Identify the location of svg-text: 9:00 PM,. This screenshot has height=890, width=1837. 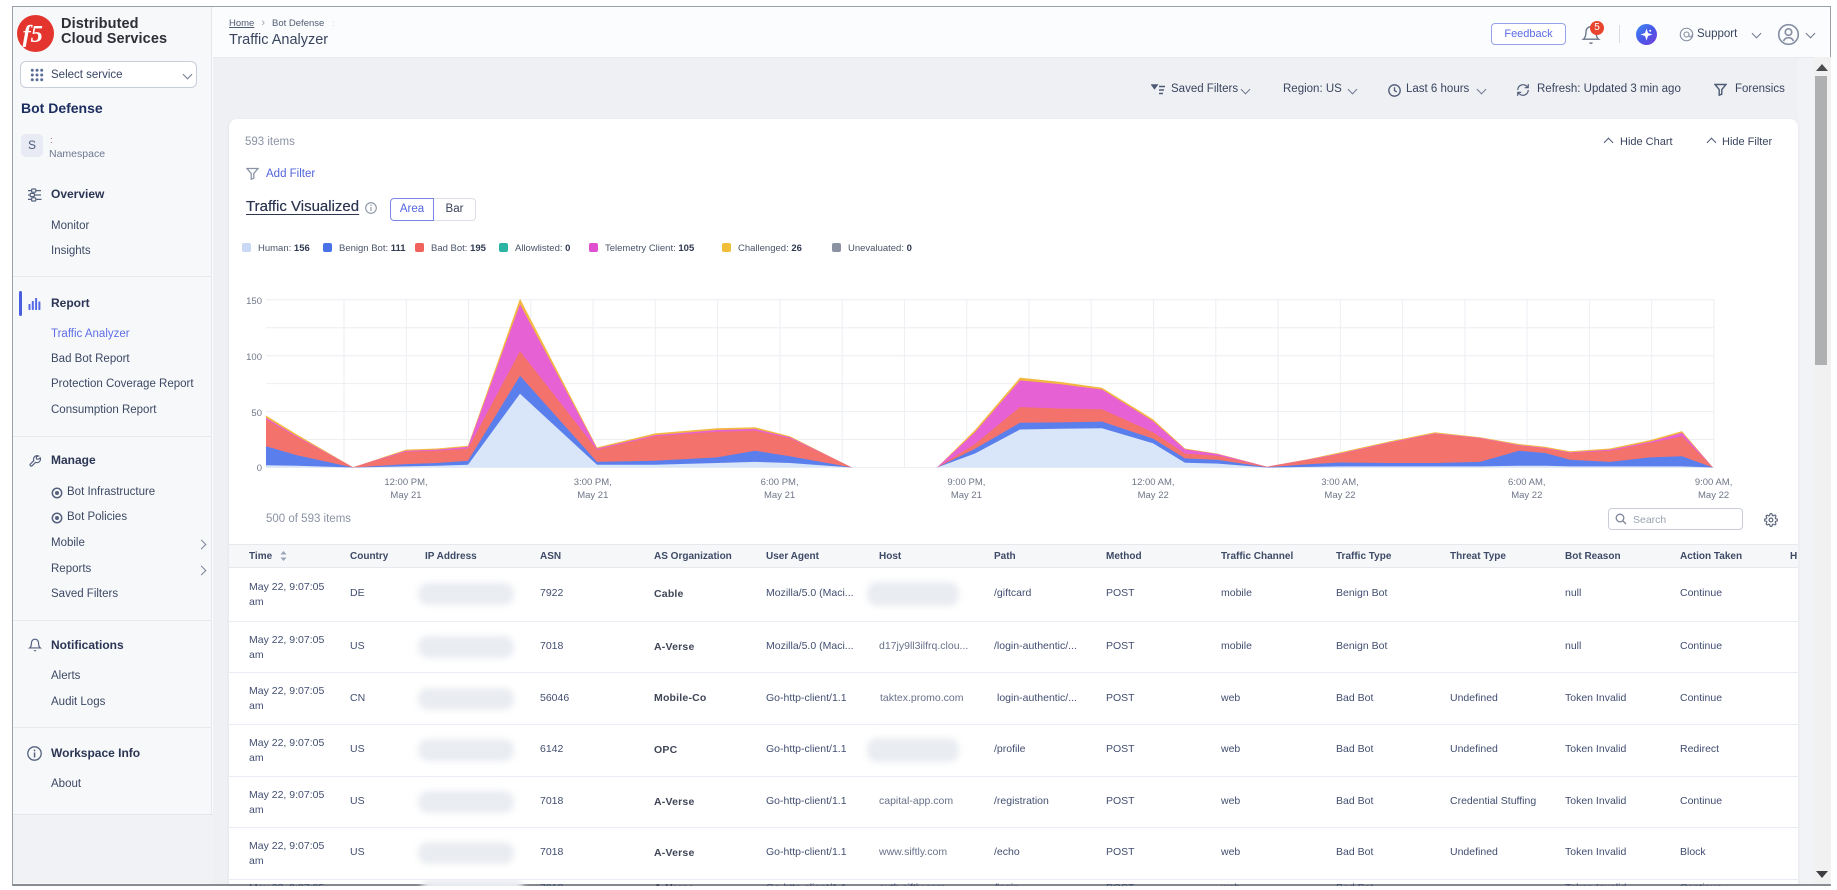
(966, 482).